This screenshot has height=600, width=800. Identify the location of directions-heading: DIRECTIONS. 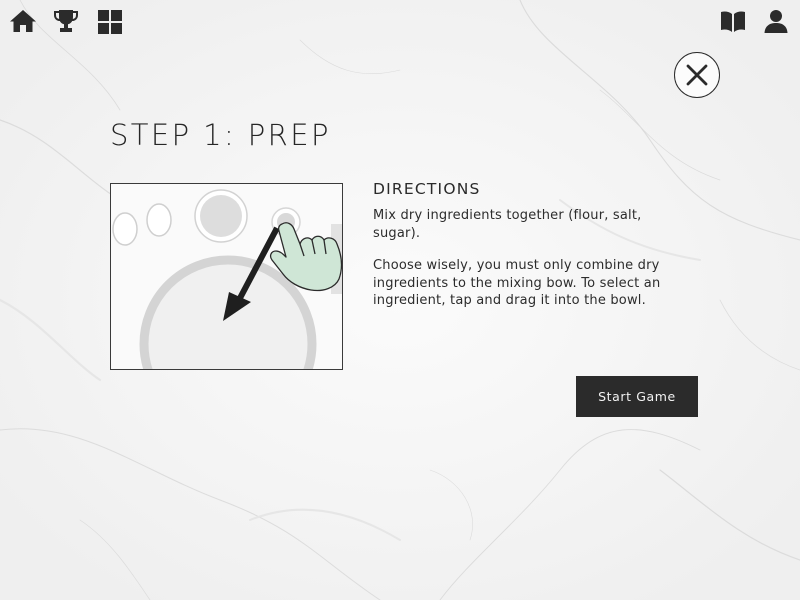
(427, 189).